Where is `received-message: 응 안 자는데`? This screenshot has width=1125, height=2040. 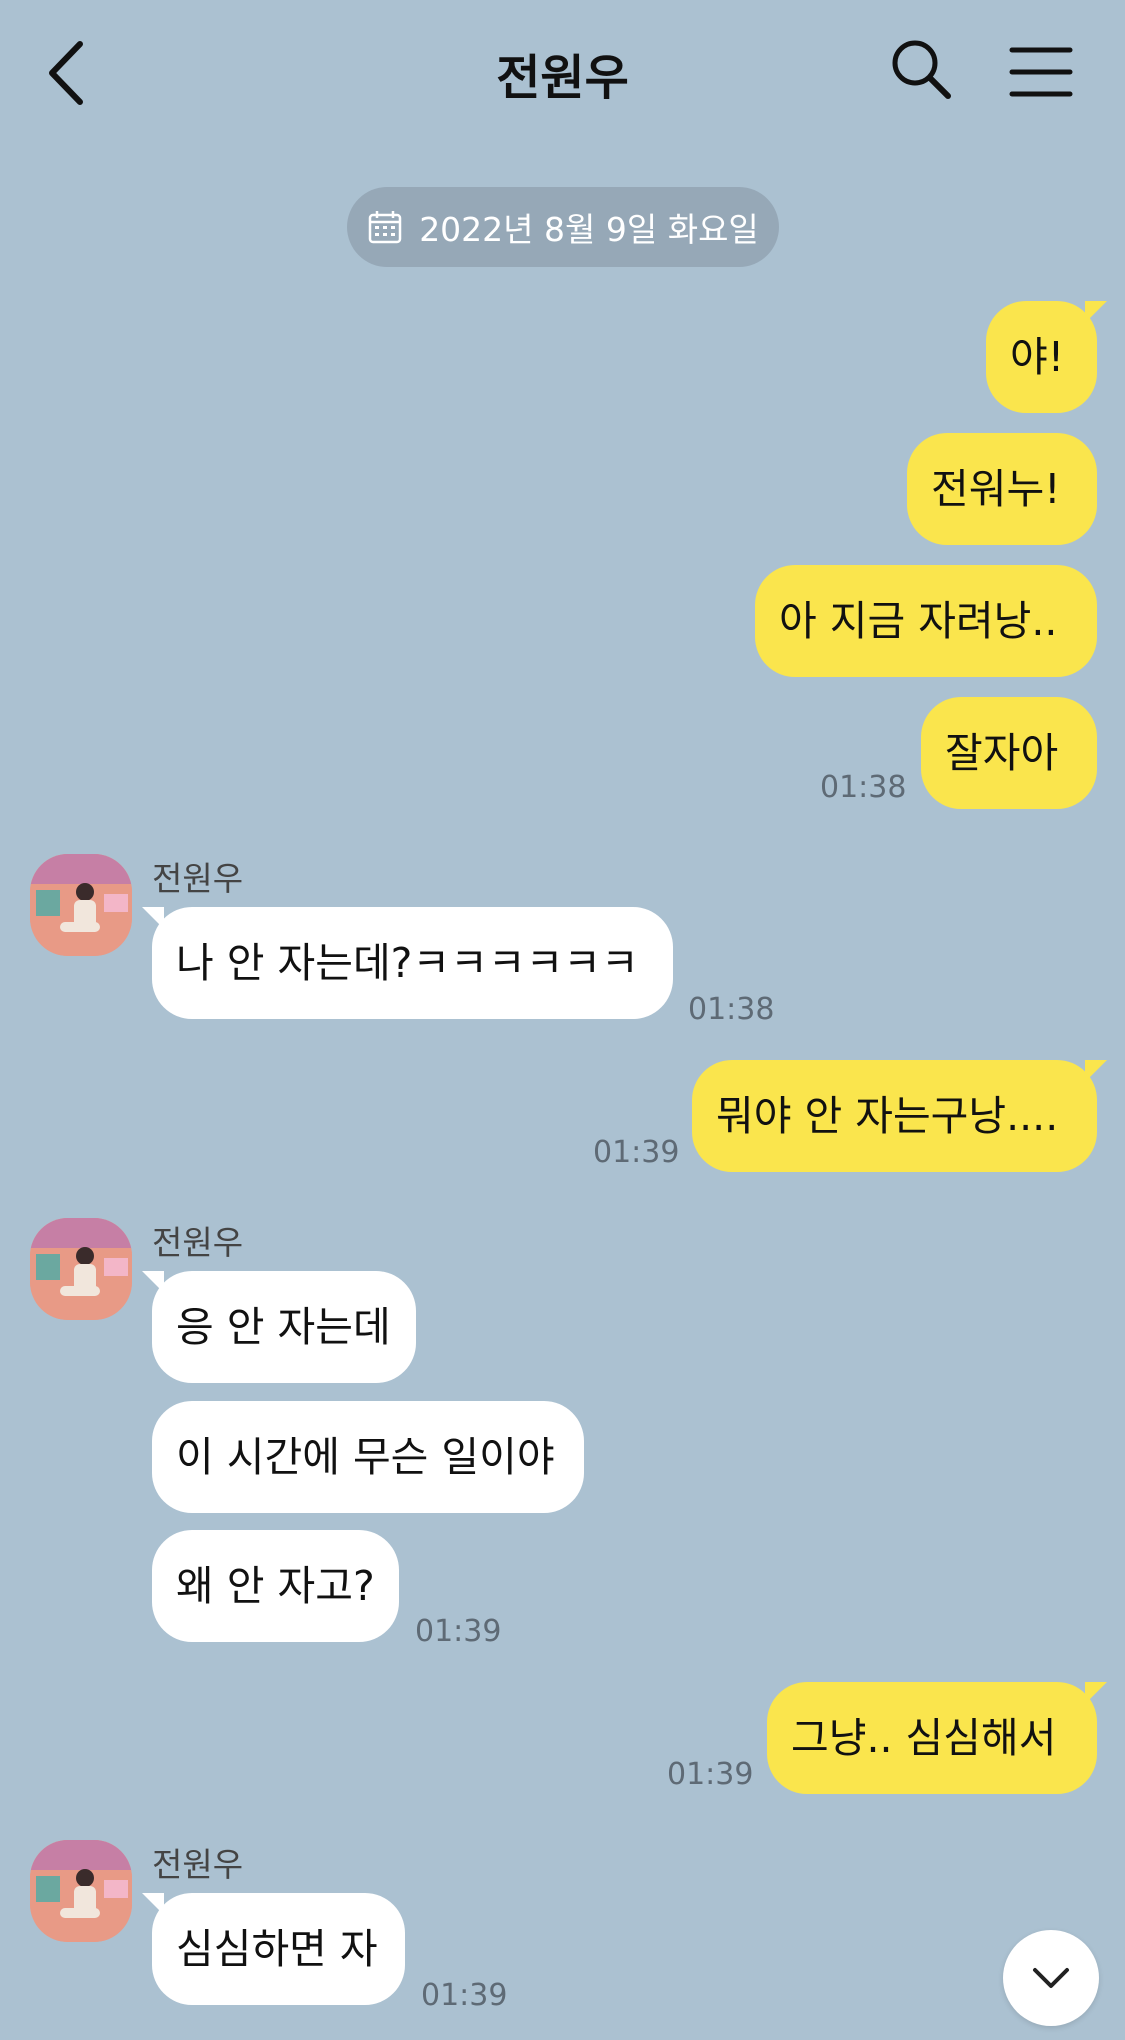 received-message: 응 안 자는데 is located at coordinates (279, 1327).